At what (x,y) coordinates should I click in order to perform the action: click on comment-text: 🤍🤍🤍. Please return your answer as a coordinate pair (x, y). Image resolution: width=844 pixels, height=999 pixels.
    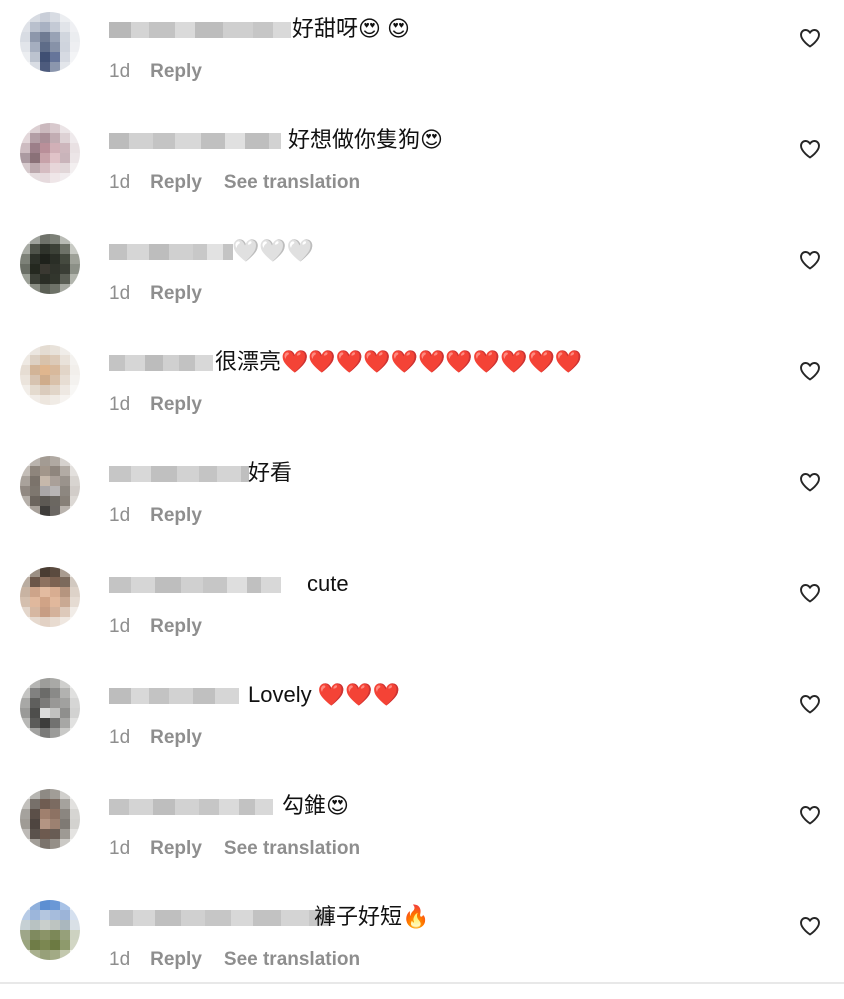
    Looking at the image, I should click on (273, 250).